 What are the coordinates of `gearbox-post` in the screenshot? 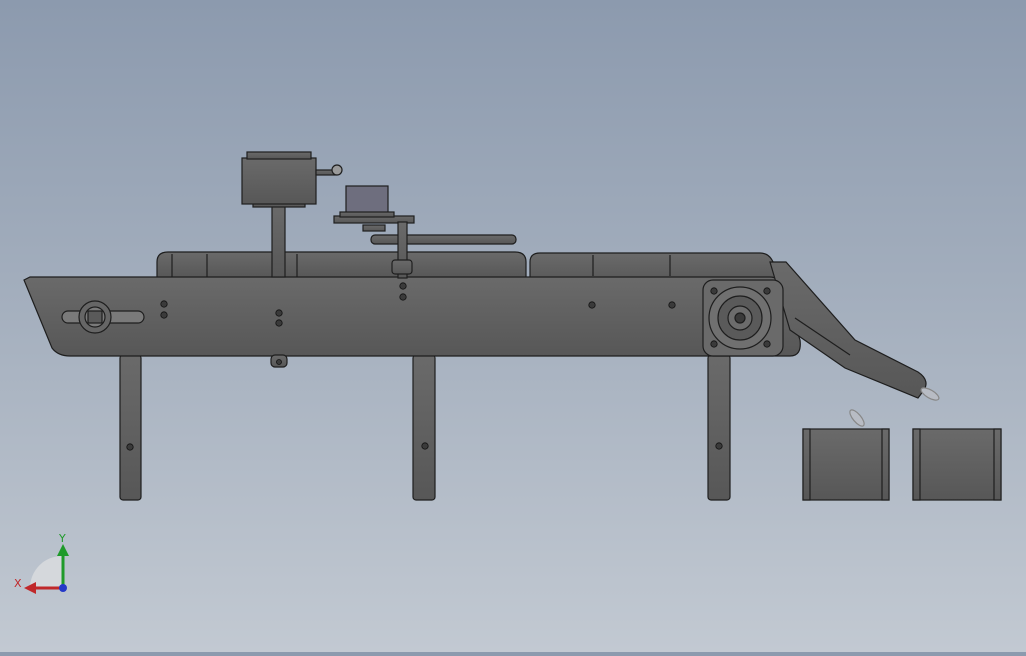 It's located at (278, 241).